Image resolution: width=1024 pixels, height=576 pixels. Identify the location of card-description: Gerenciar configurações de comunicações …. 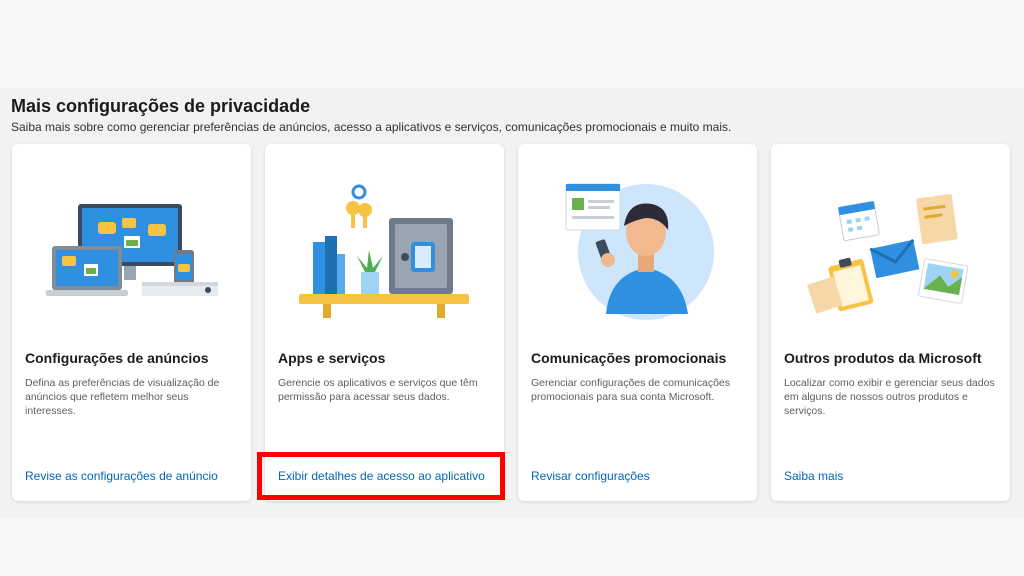
(631, 390).